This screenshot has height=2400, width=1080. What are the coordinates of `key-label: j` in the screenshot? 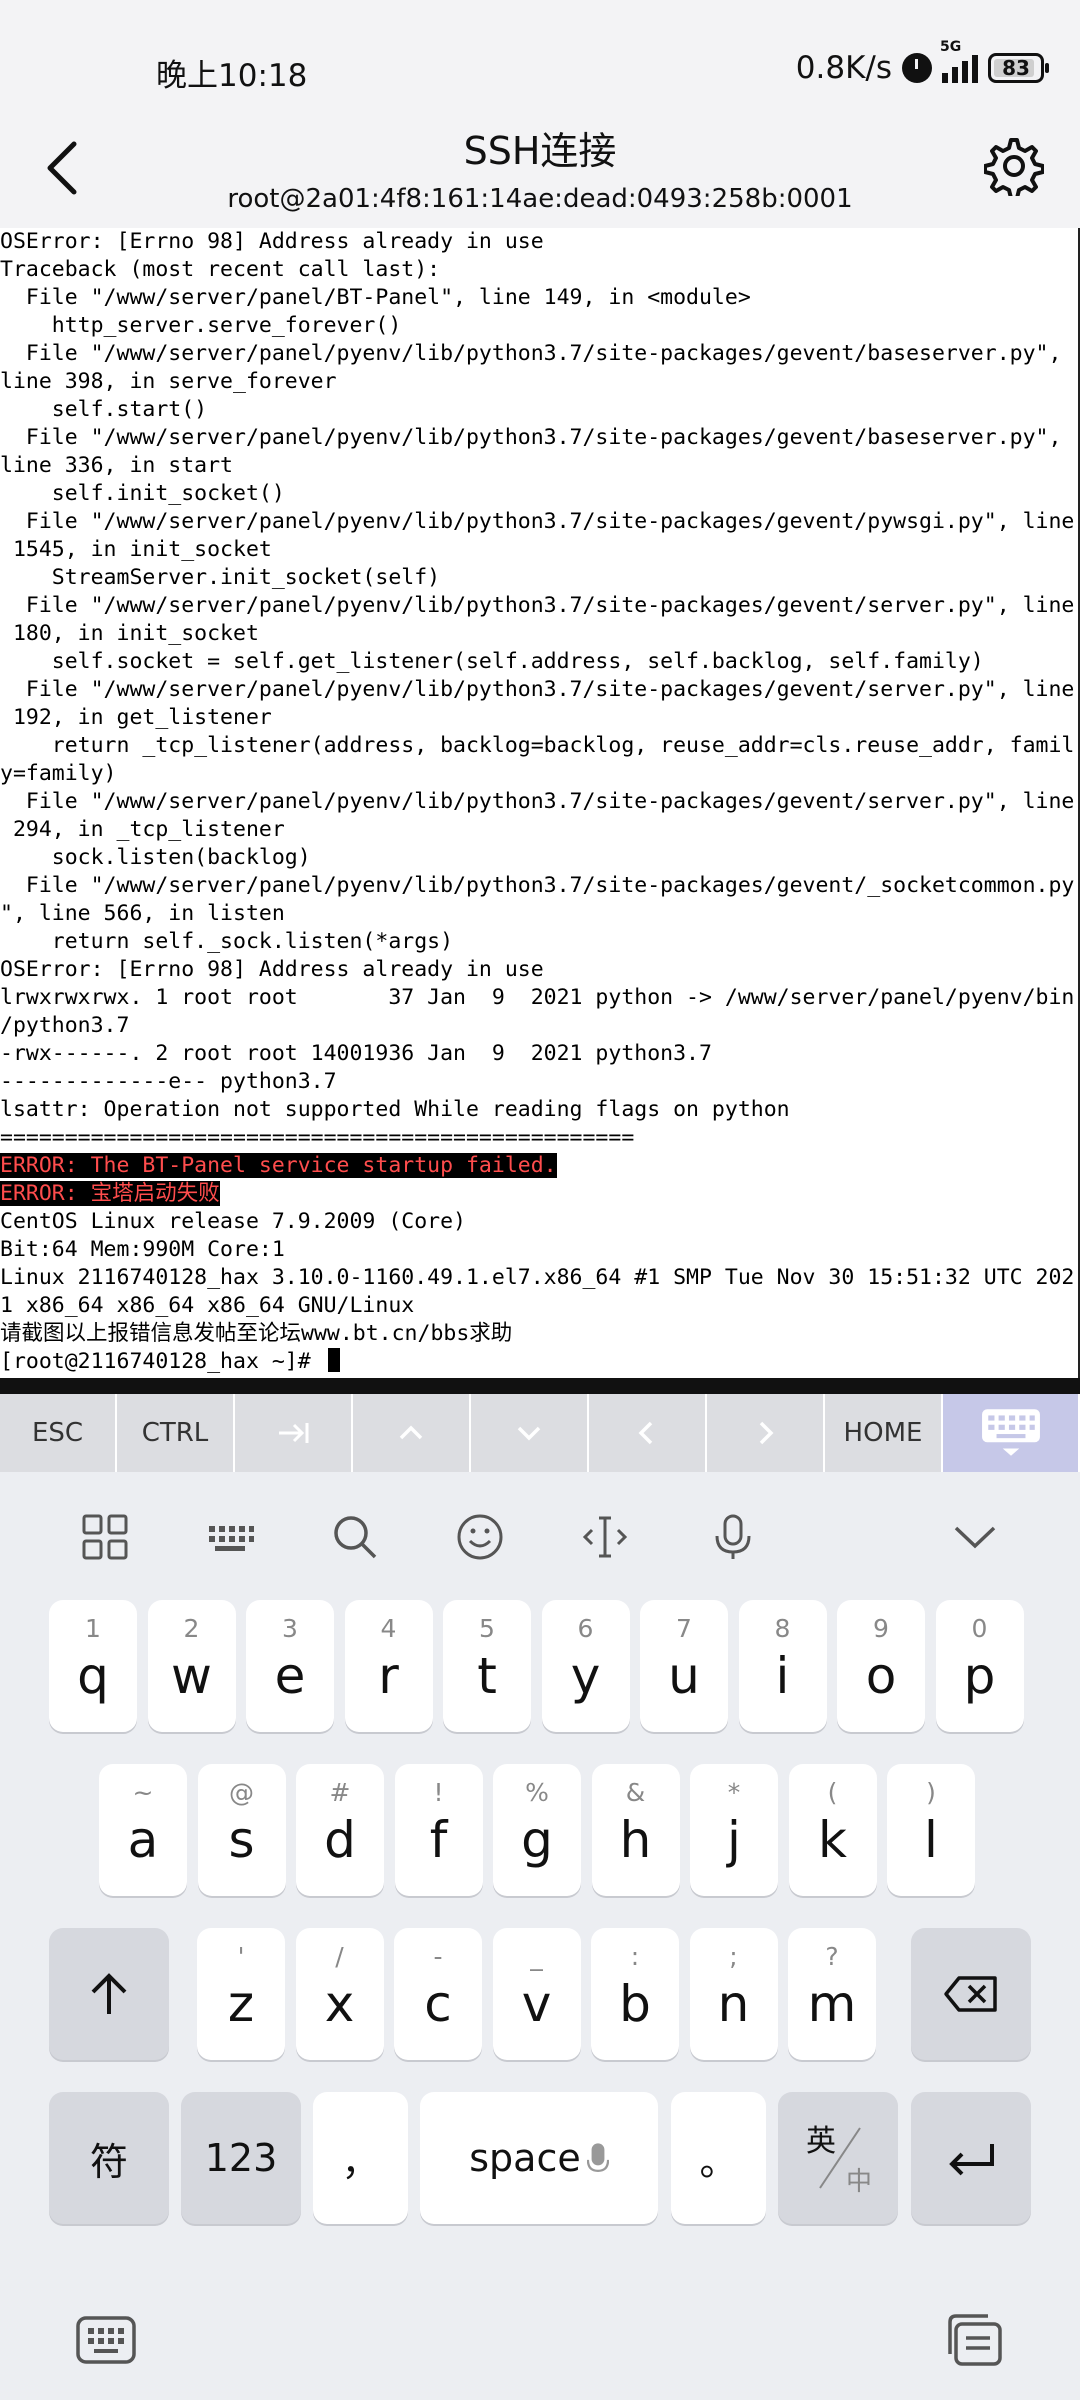 It's located at (734, 1840).